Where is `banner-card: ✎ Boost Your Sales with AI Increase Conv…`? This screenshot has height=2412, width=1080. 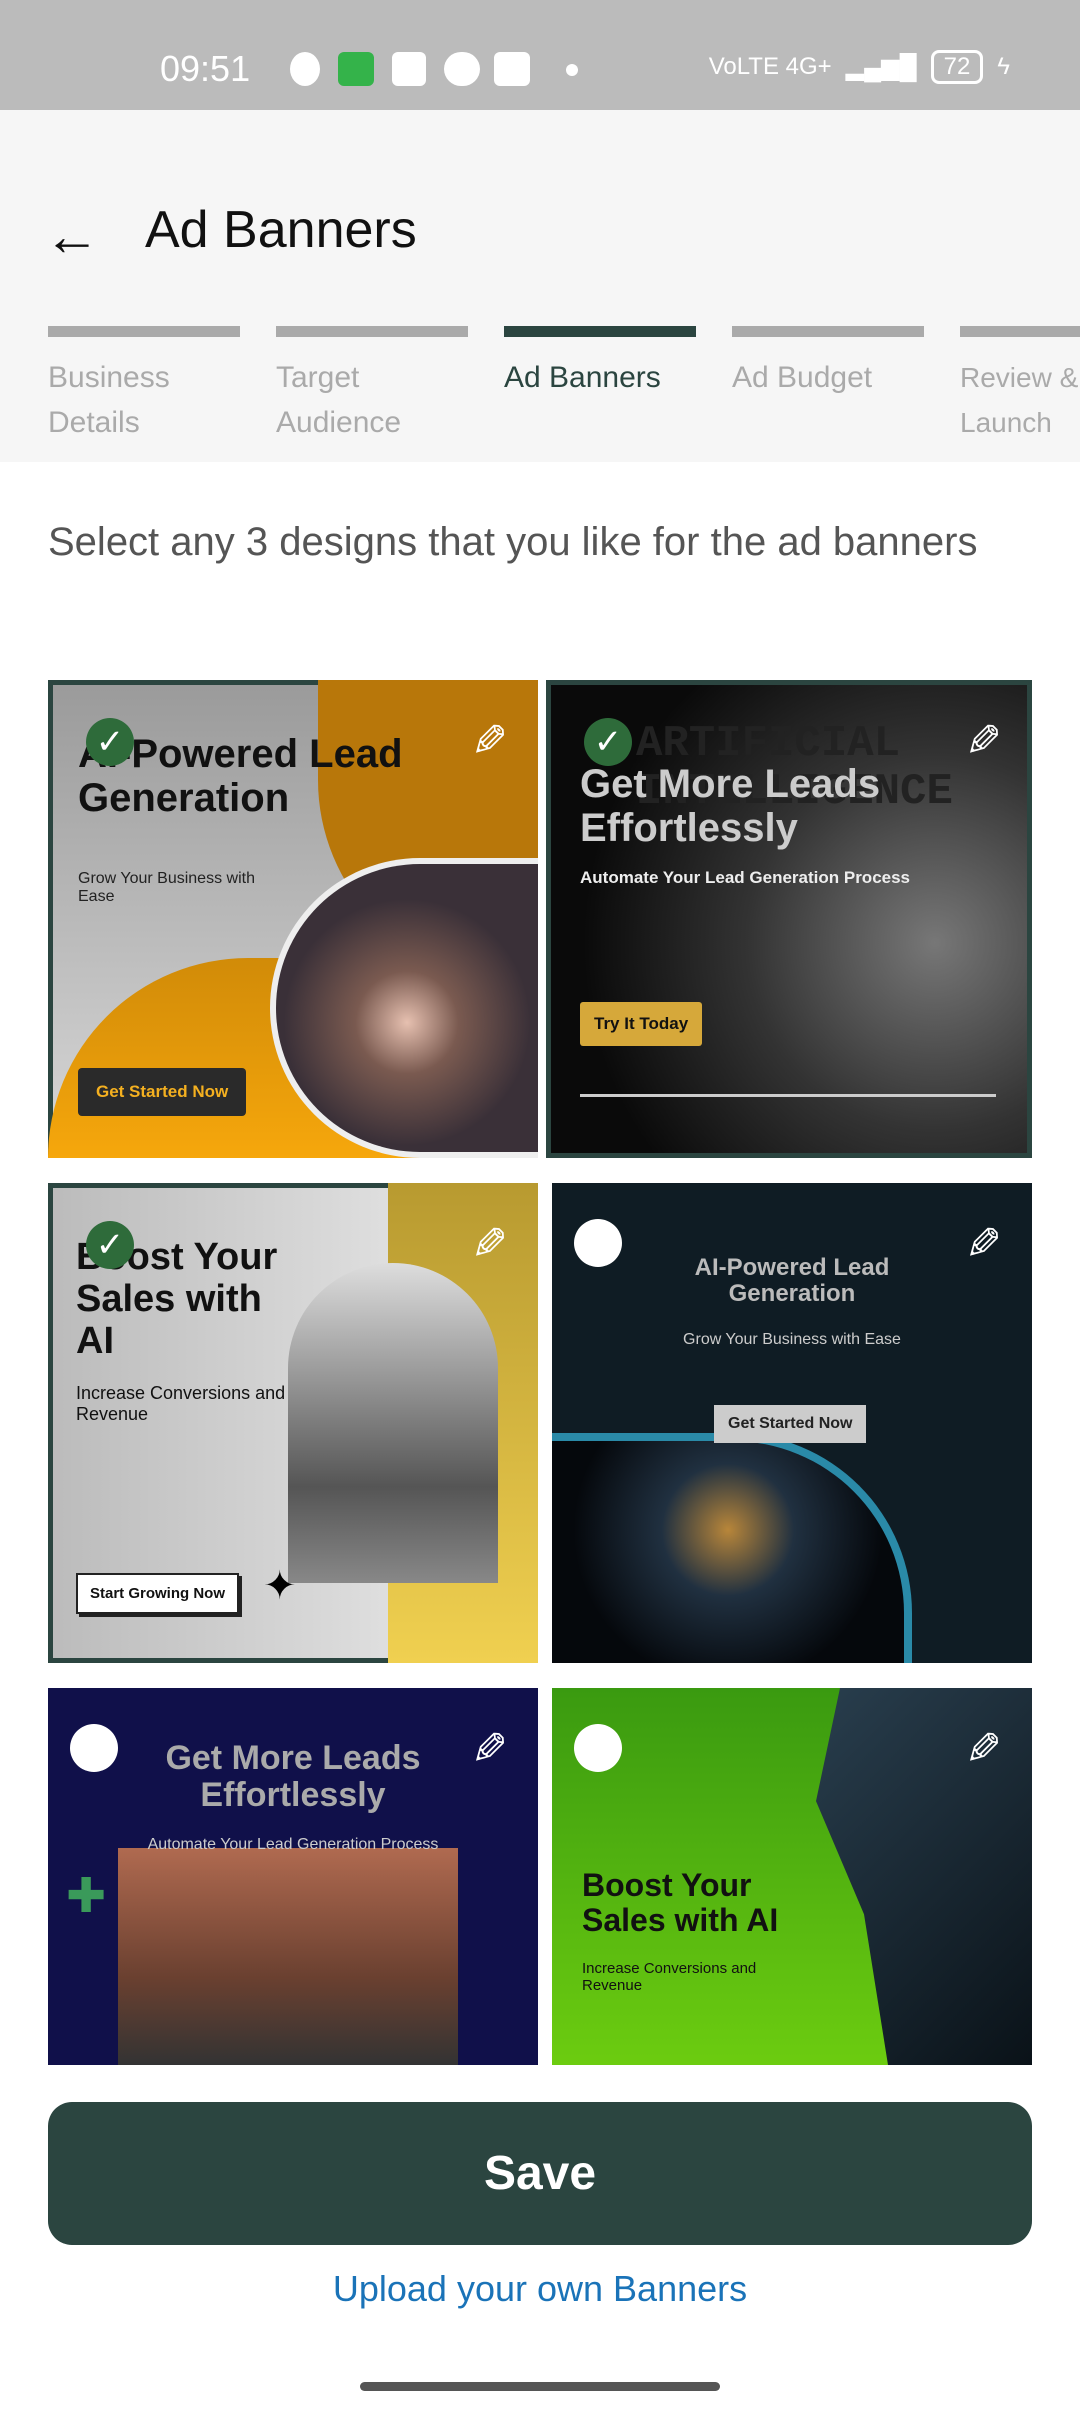 banner-card: ✎ Boost Your Sales with AI Increase Conv… is located at coordinates (792, 1876).